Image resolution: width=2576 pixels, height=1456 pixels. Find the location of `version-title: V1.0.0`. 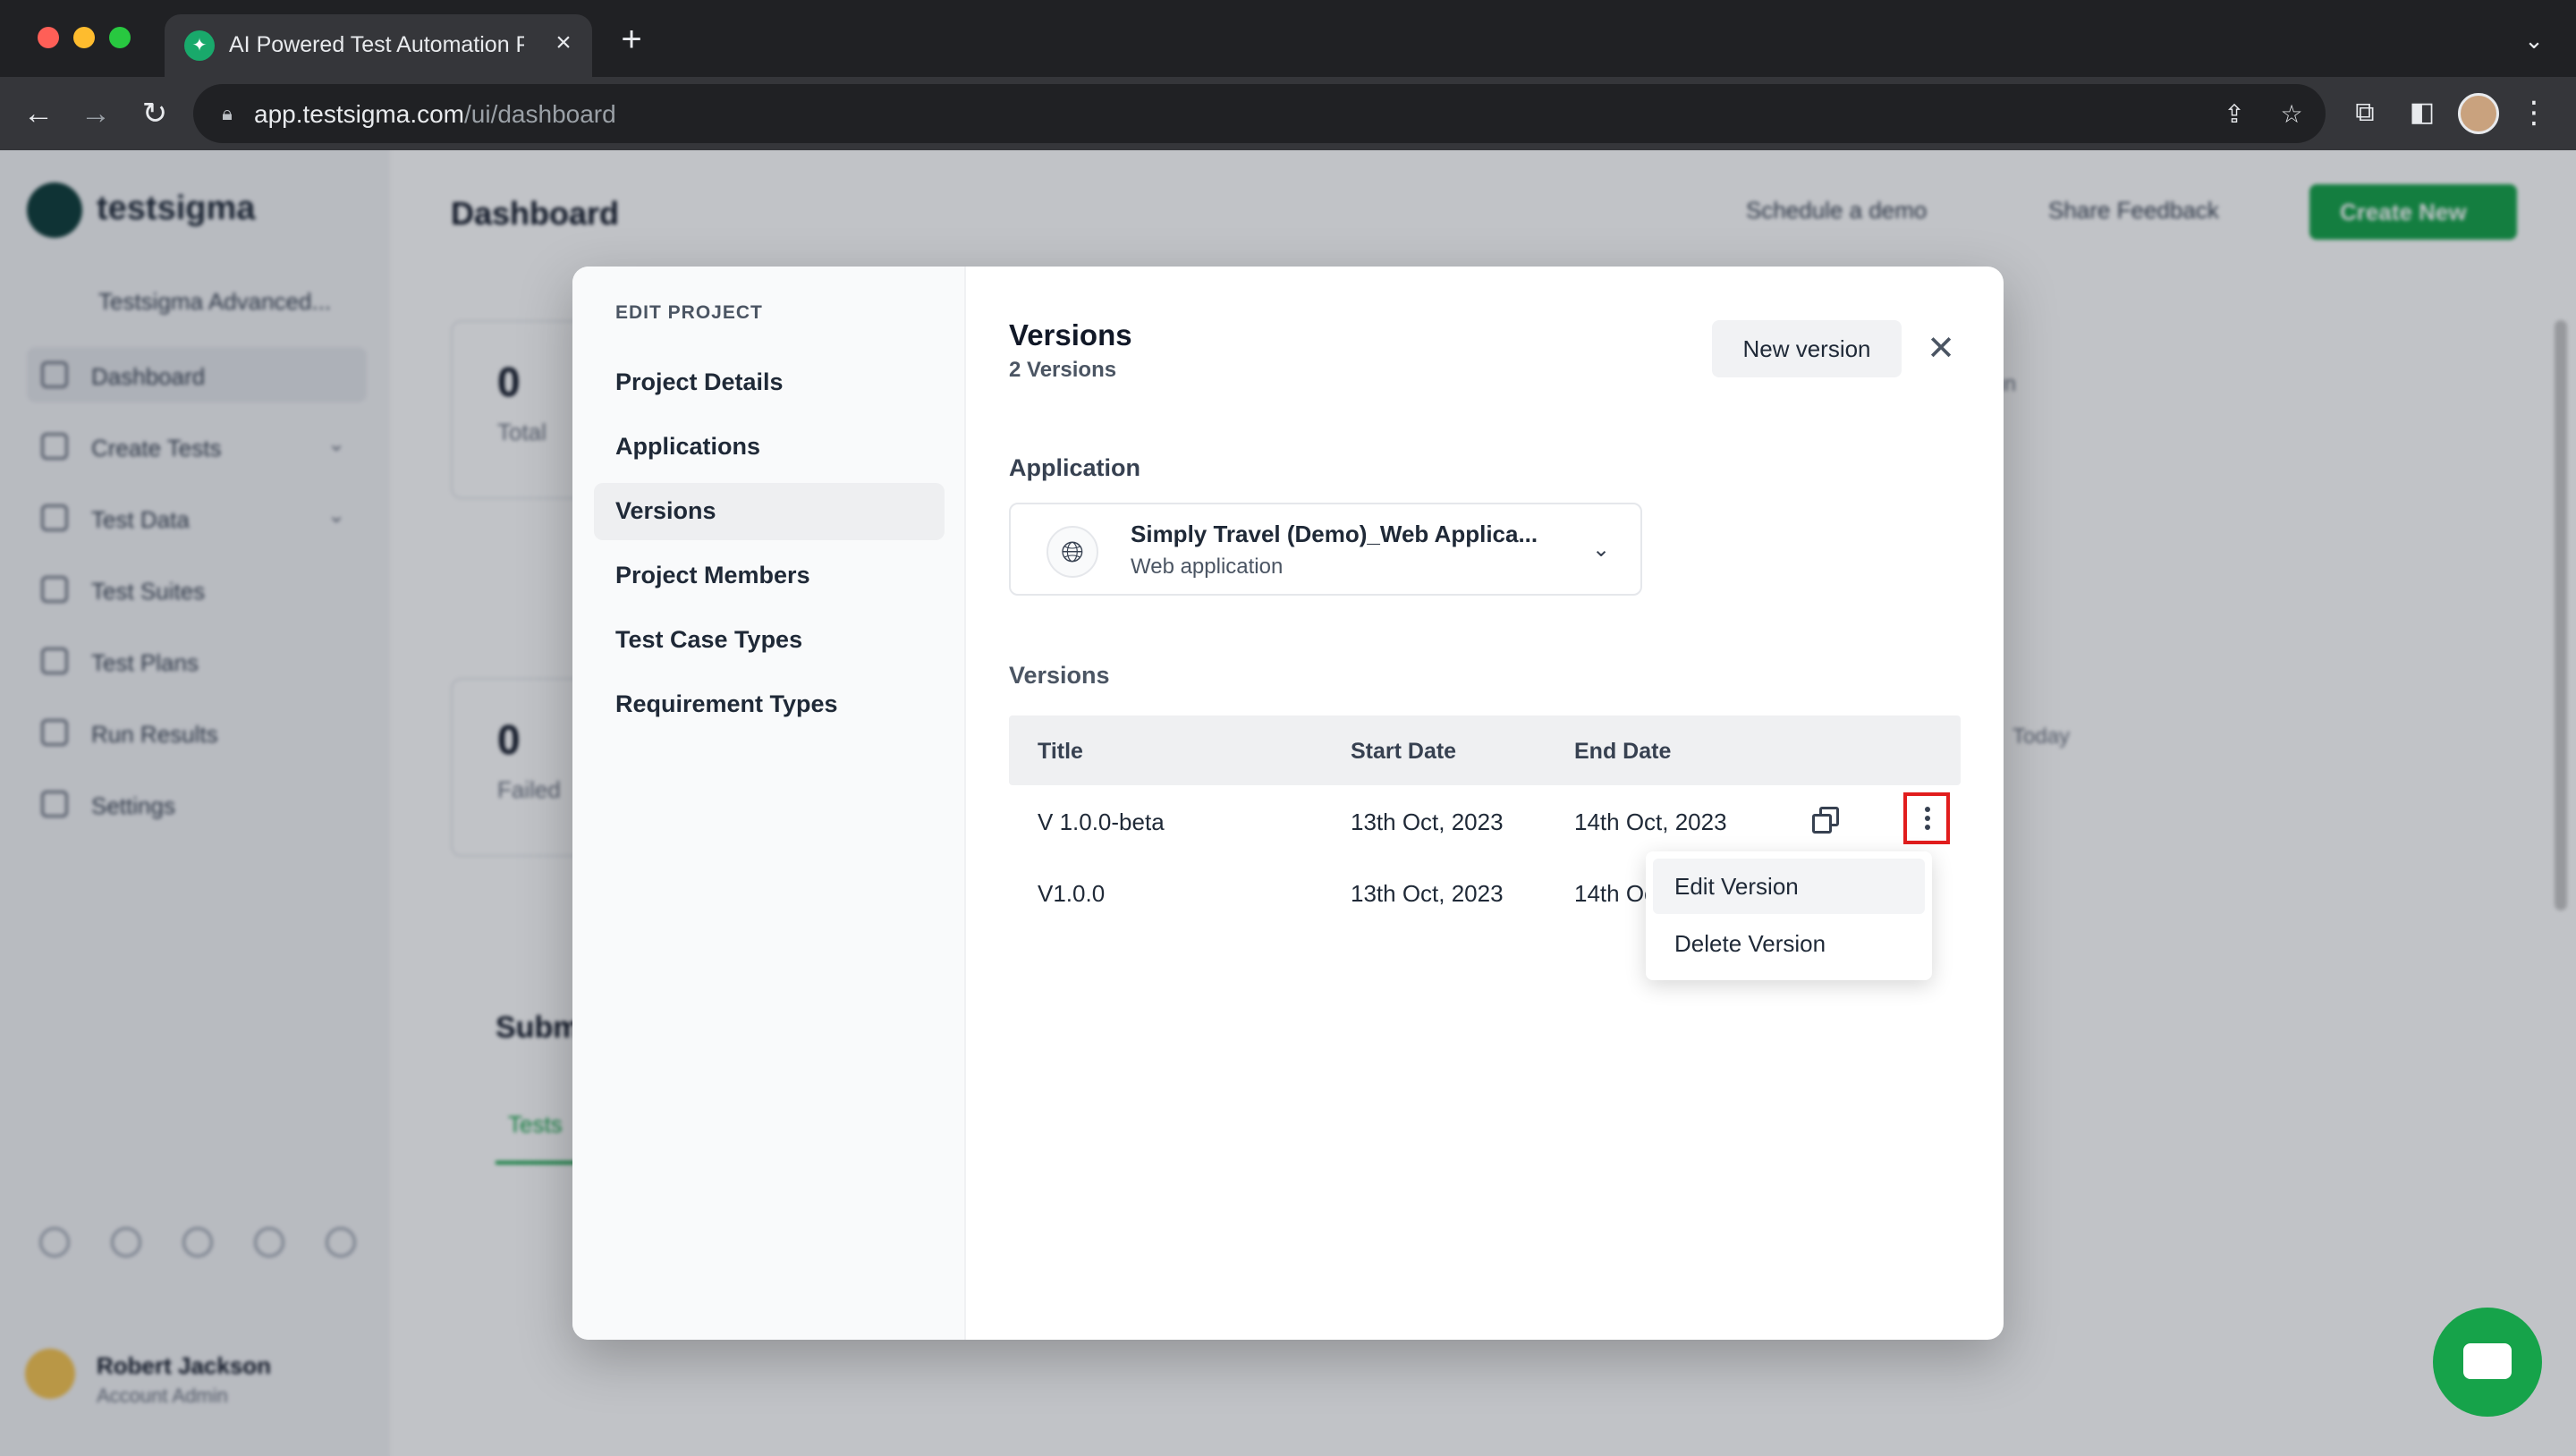

version-title: V1.0.0 is located at coordinates (1072, 893).